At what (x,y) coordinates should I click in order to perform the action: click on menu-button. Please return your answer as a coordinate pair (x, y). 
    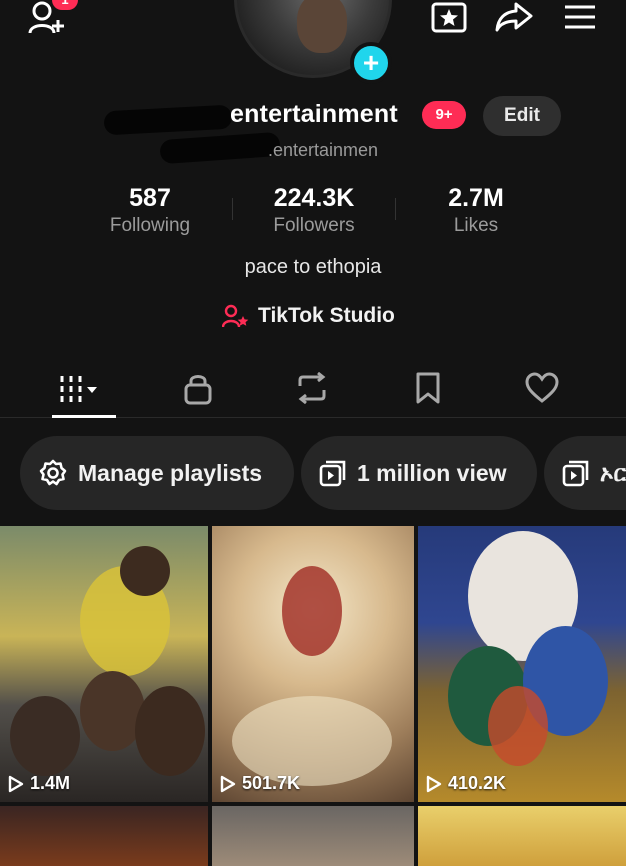
    Looking at the image, I should click on (580, 17).